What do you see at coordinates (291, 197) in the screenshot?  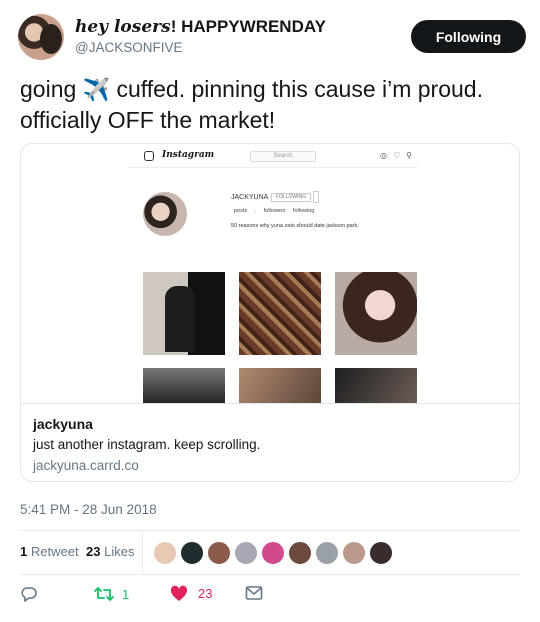 I see `profile-follow-button: FOLLOWING` at bounding box center [291, 197].